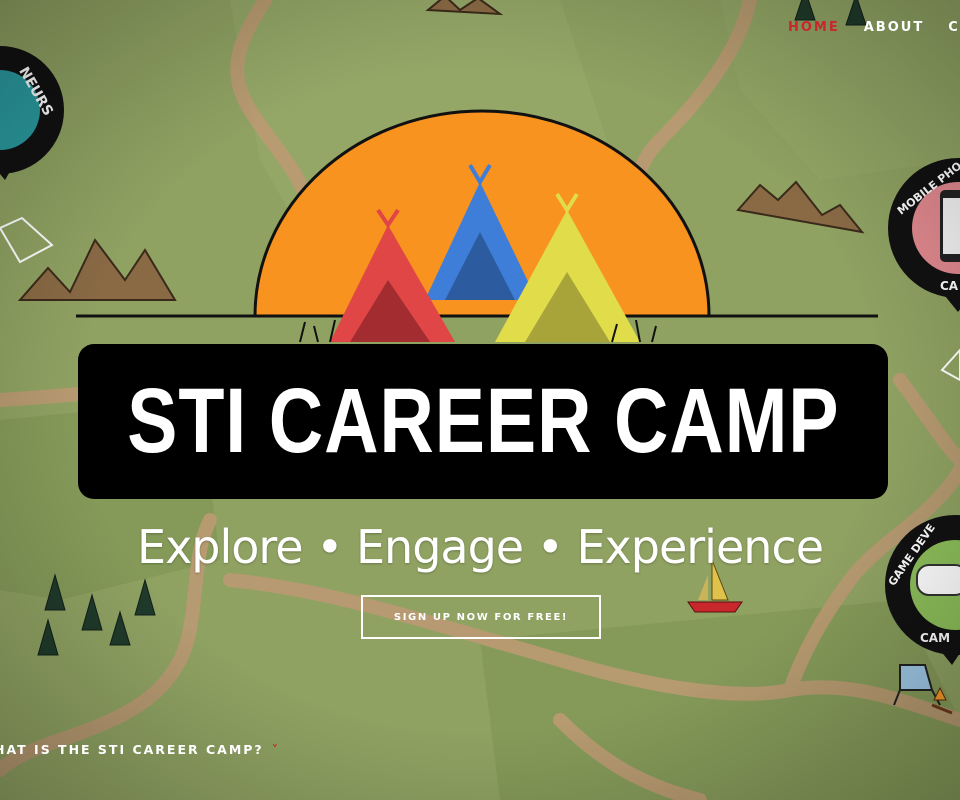  I want to click on chevron-down-icon: ˅, so click(275, 749).